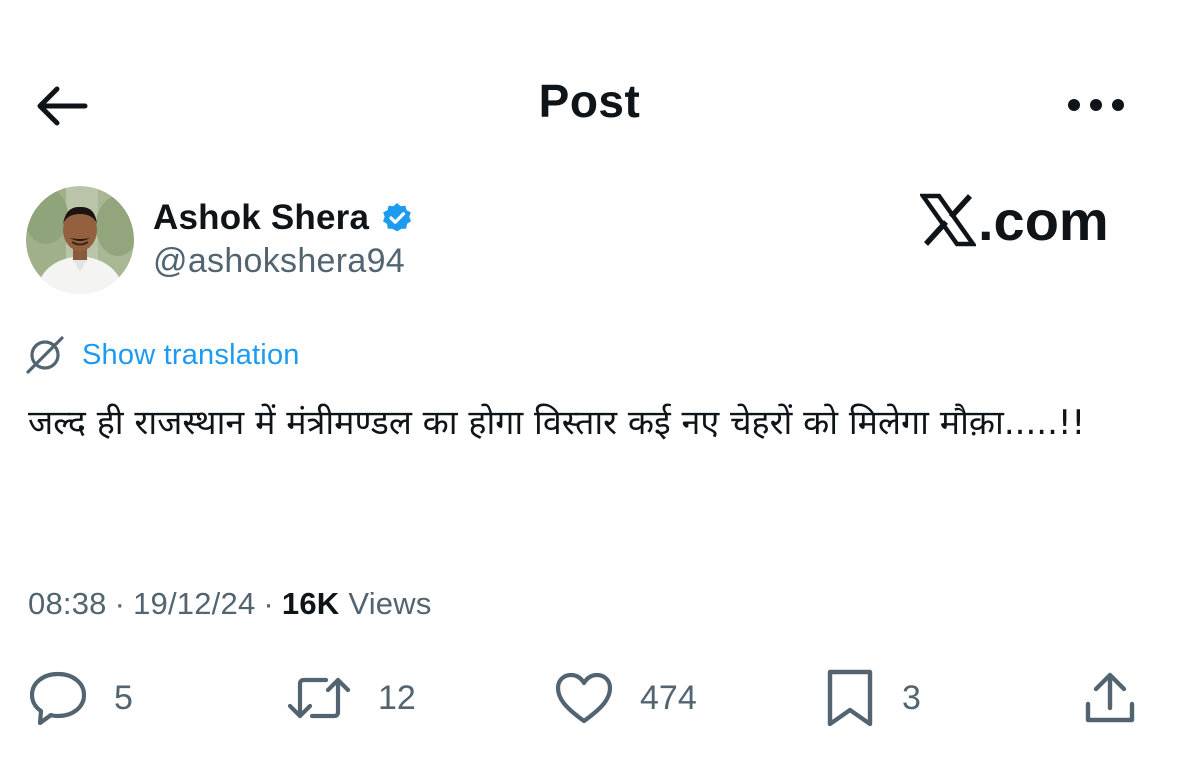  What do you see at coordinates (67, 603) in the screenshot?
I see `post-time: 08:38` at bounding box center [67, 603].